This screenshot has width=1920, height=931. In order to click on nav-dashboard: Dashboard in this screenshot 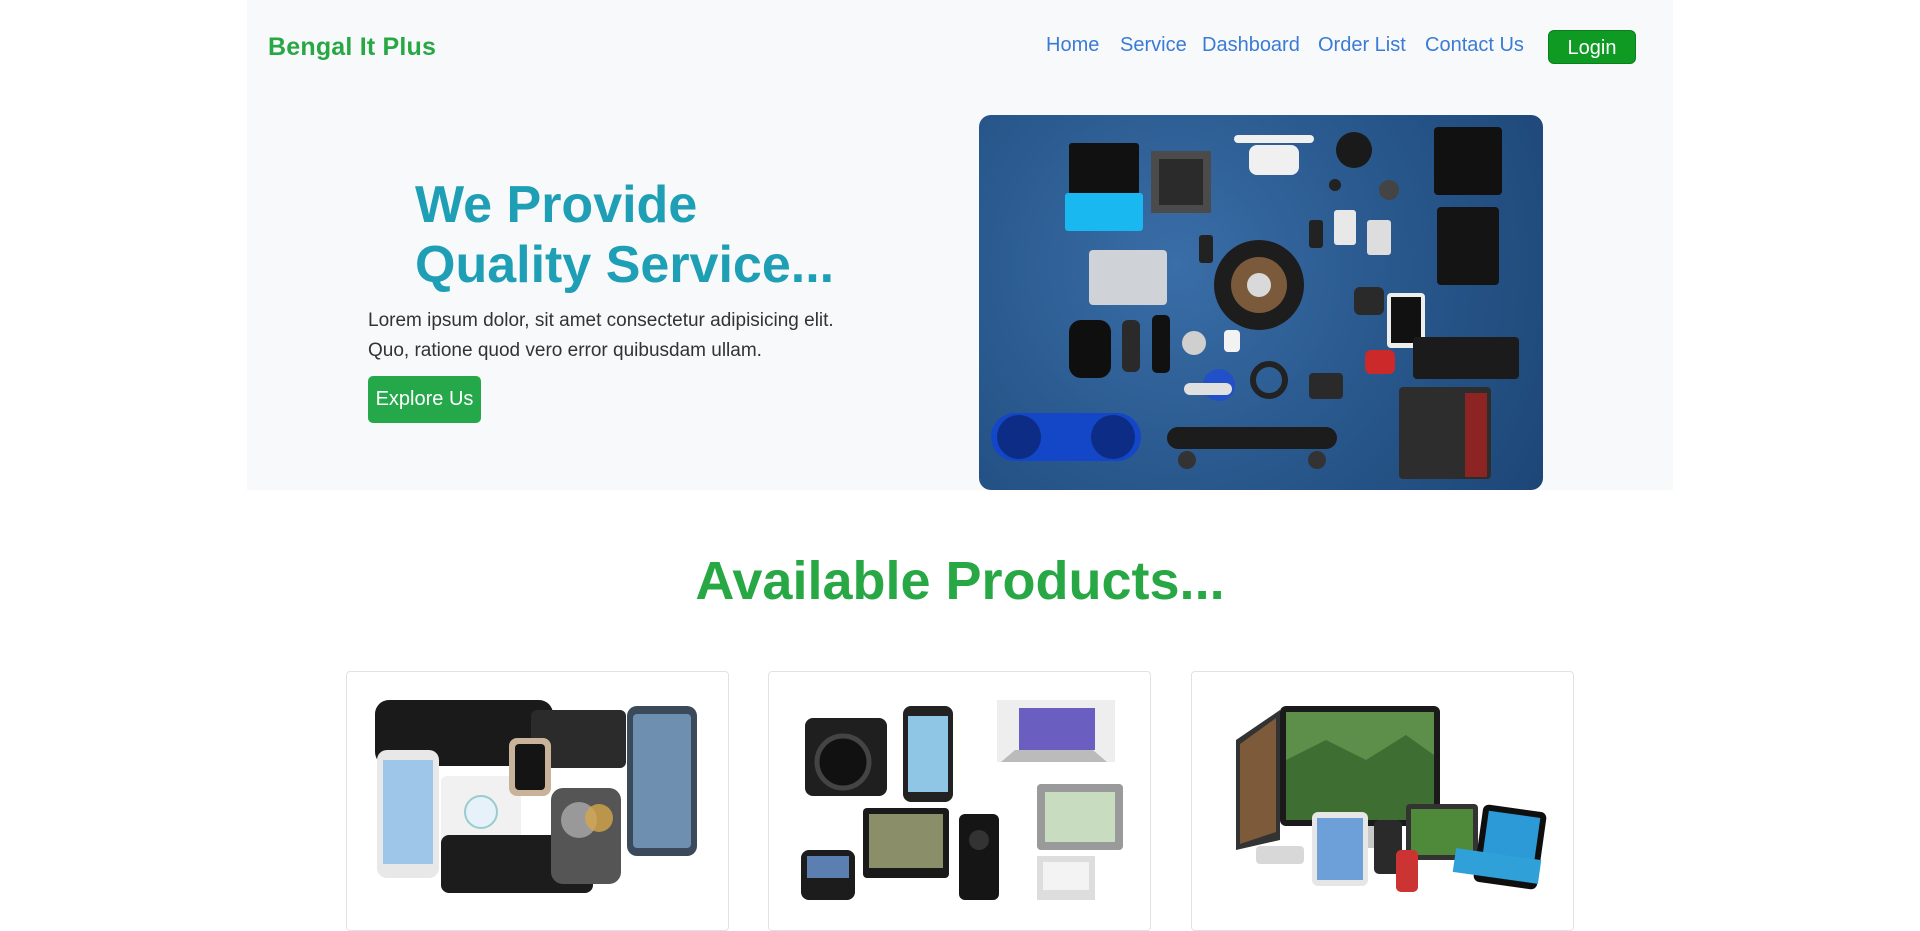, I will do `click(1251, 45)`.